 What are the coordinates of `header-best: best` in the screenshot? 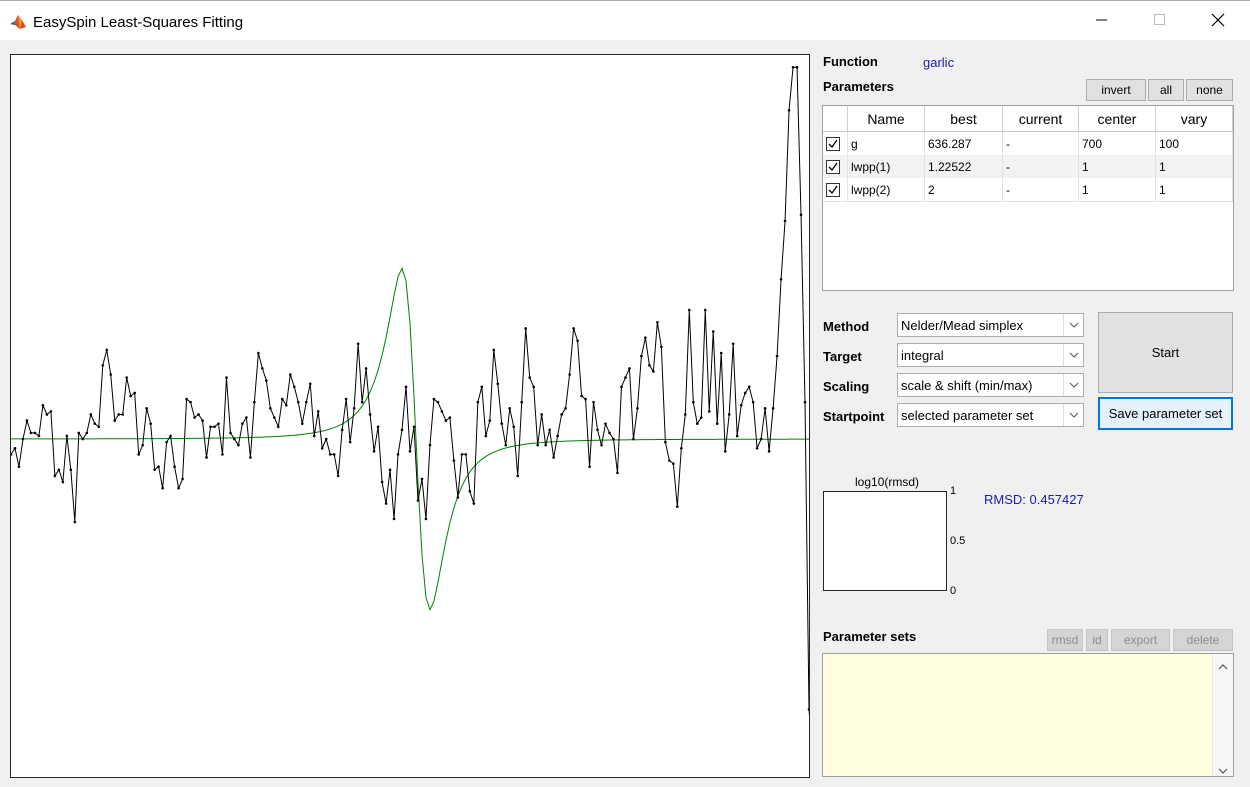 It's located at (964, 118).